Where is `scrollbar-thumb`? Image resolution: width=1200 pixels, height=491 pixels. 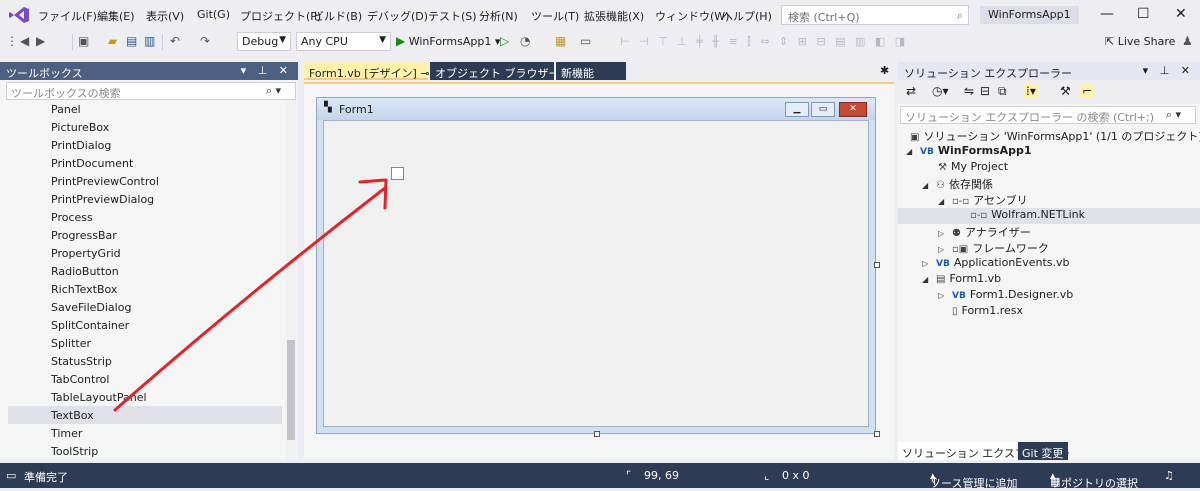
scrollbar-thumb is located at coordinates (291, 390).